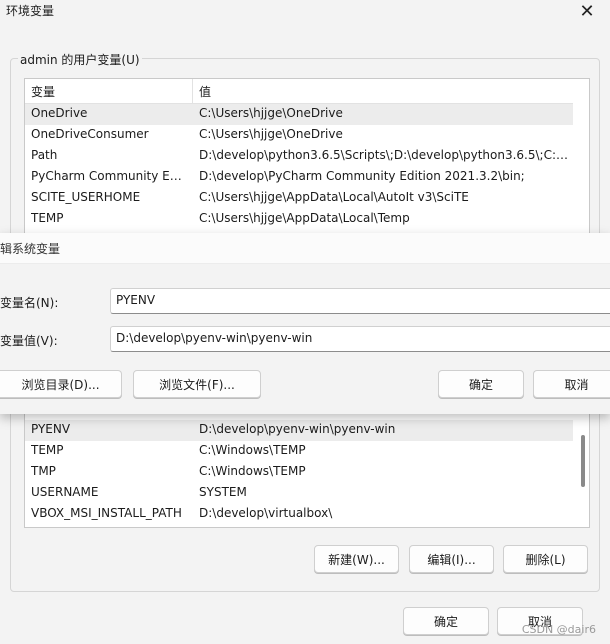 Image resolution: width=610 pixels, height=644 pixels. I want to click on ok-button: 确定, so click(446, 621).